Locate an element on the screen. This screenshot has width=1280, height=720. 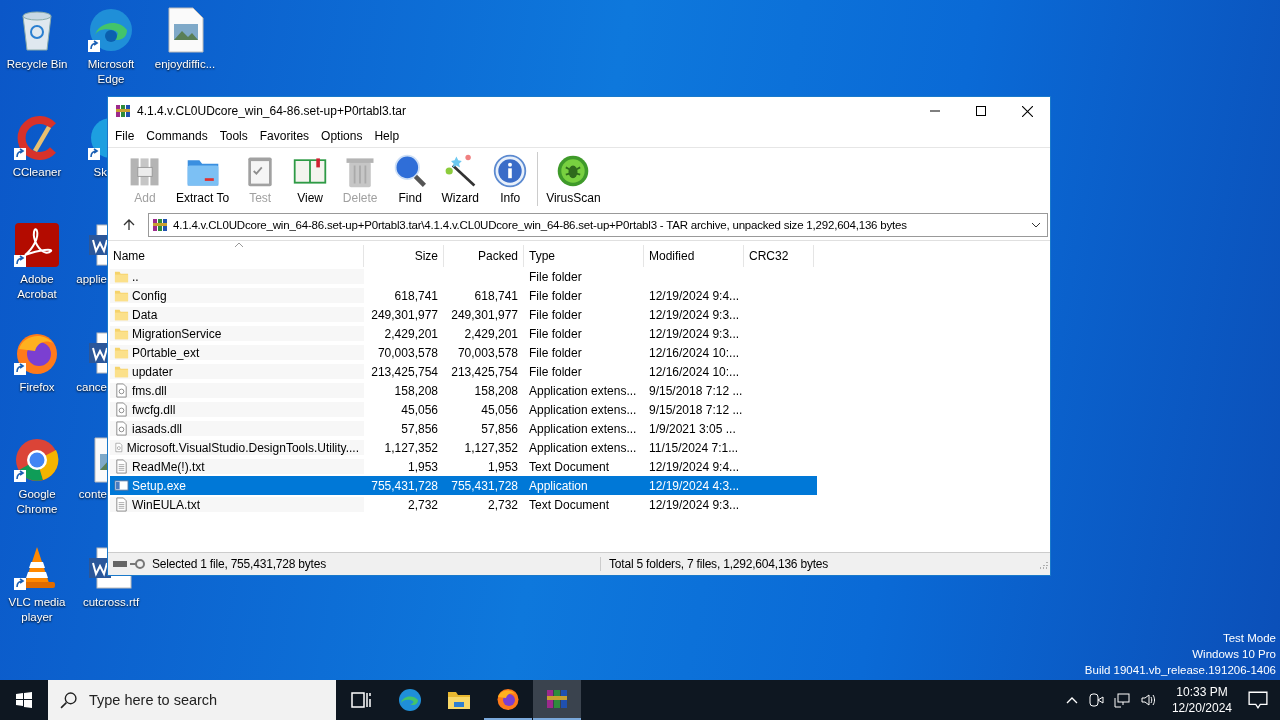
desktop-icon-label: Adobe Acrobat is located at coordinates (37, 287).